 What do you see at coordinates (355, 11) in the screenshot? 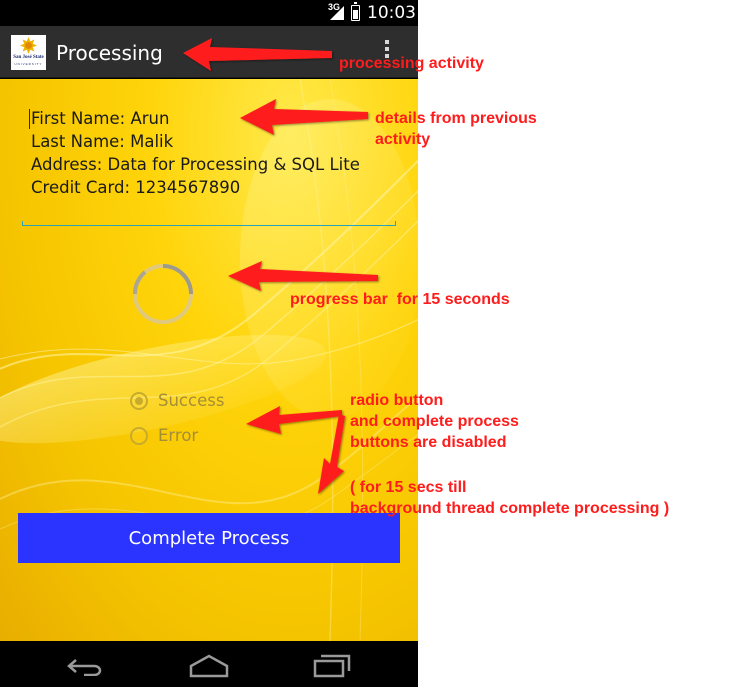
I see `battery-icon` at bounding box center [355, 11].